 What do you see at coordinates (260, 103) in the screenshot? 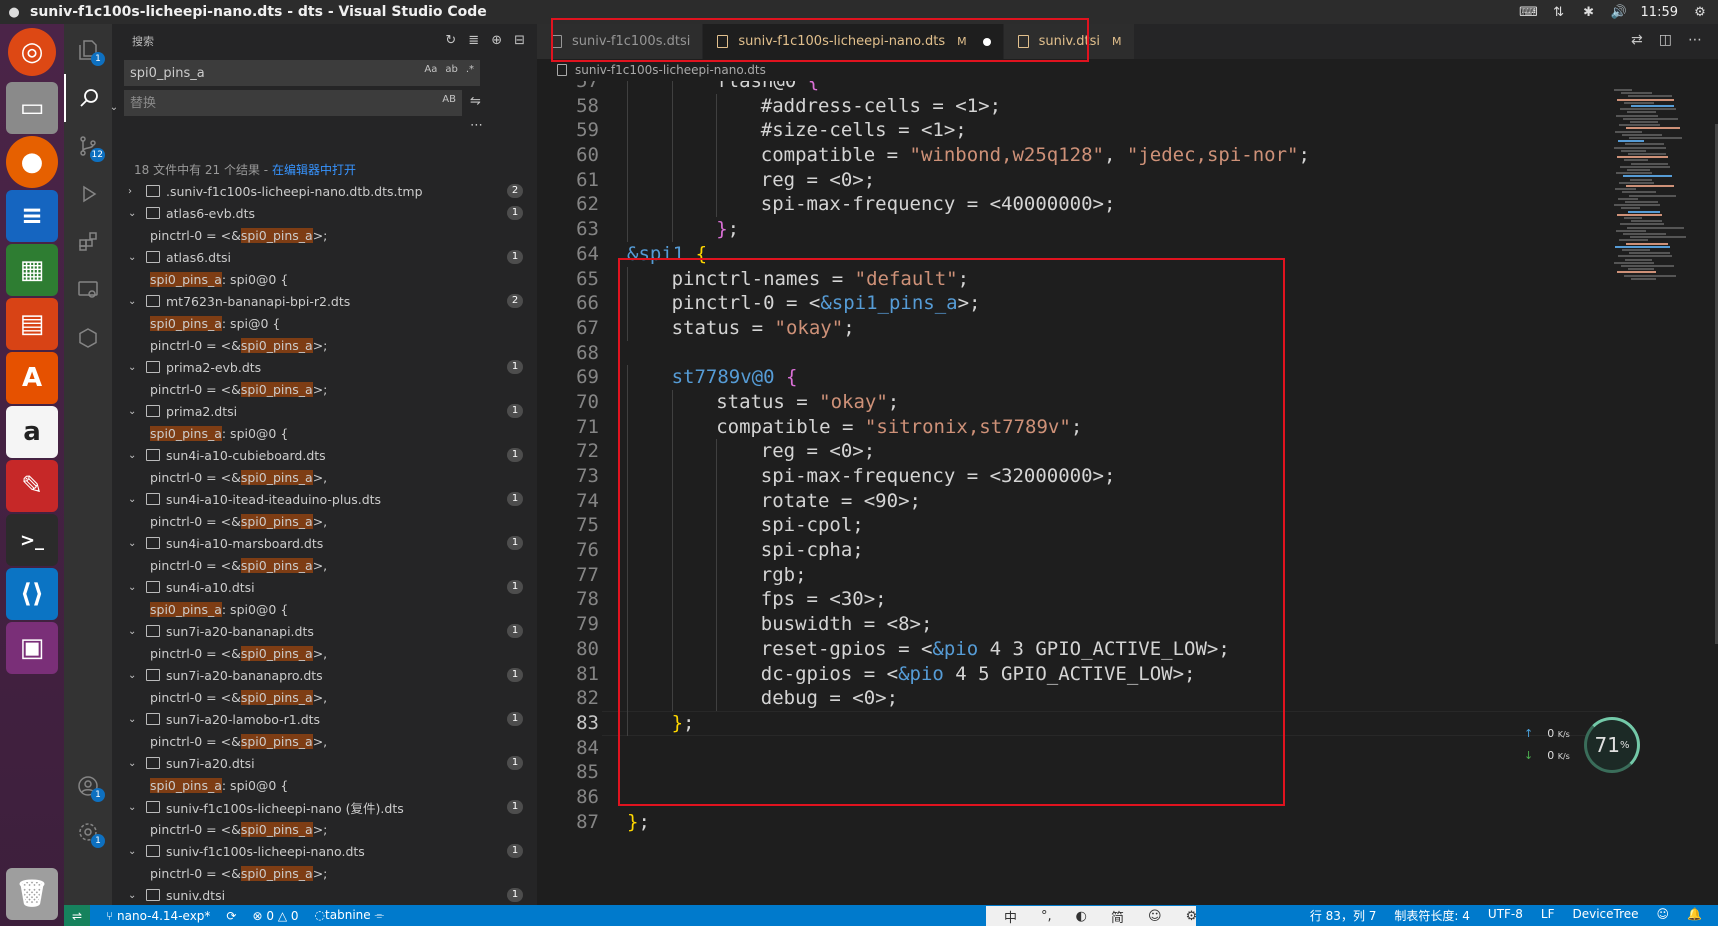
I see `replace-input` at bounding box center [260, 103].